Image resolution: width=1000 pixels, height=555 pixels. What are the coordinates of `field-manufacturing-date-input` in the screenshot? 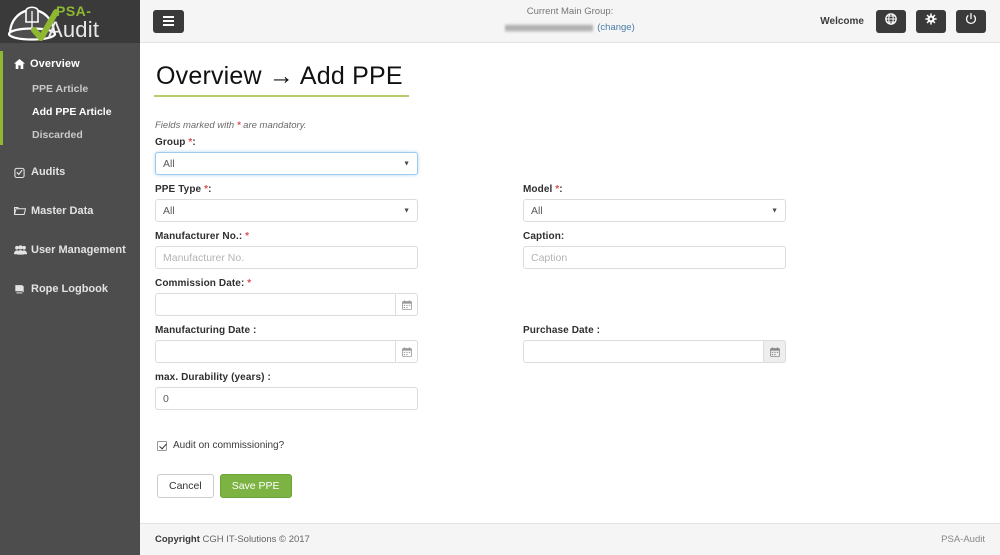 It's located at (275, 351).